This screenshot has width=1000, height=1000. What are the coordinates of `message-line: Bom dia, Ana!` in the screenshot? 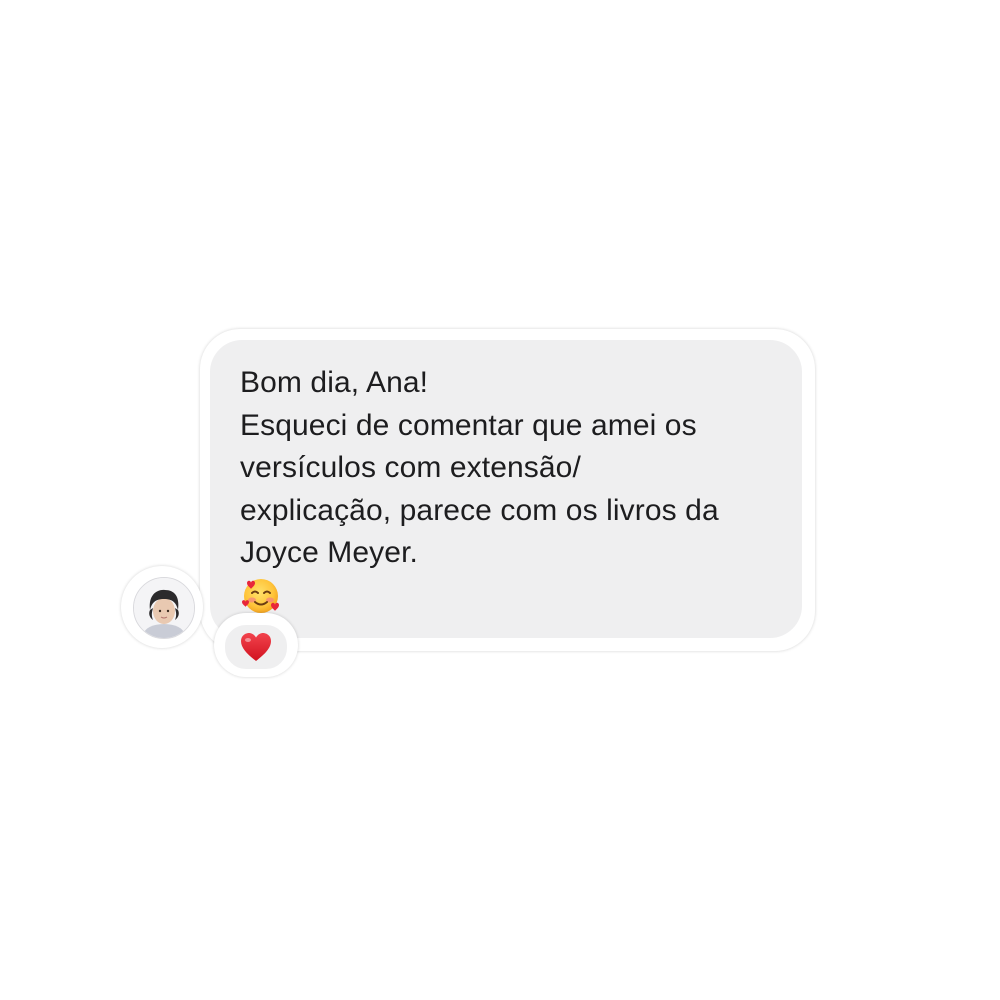 It's located at (334, 382).